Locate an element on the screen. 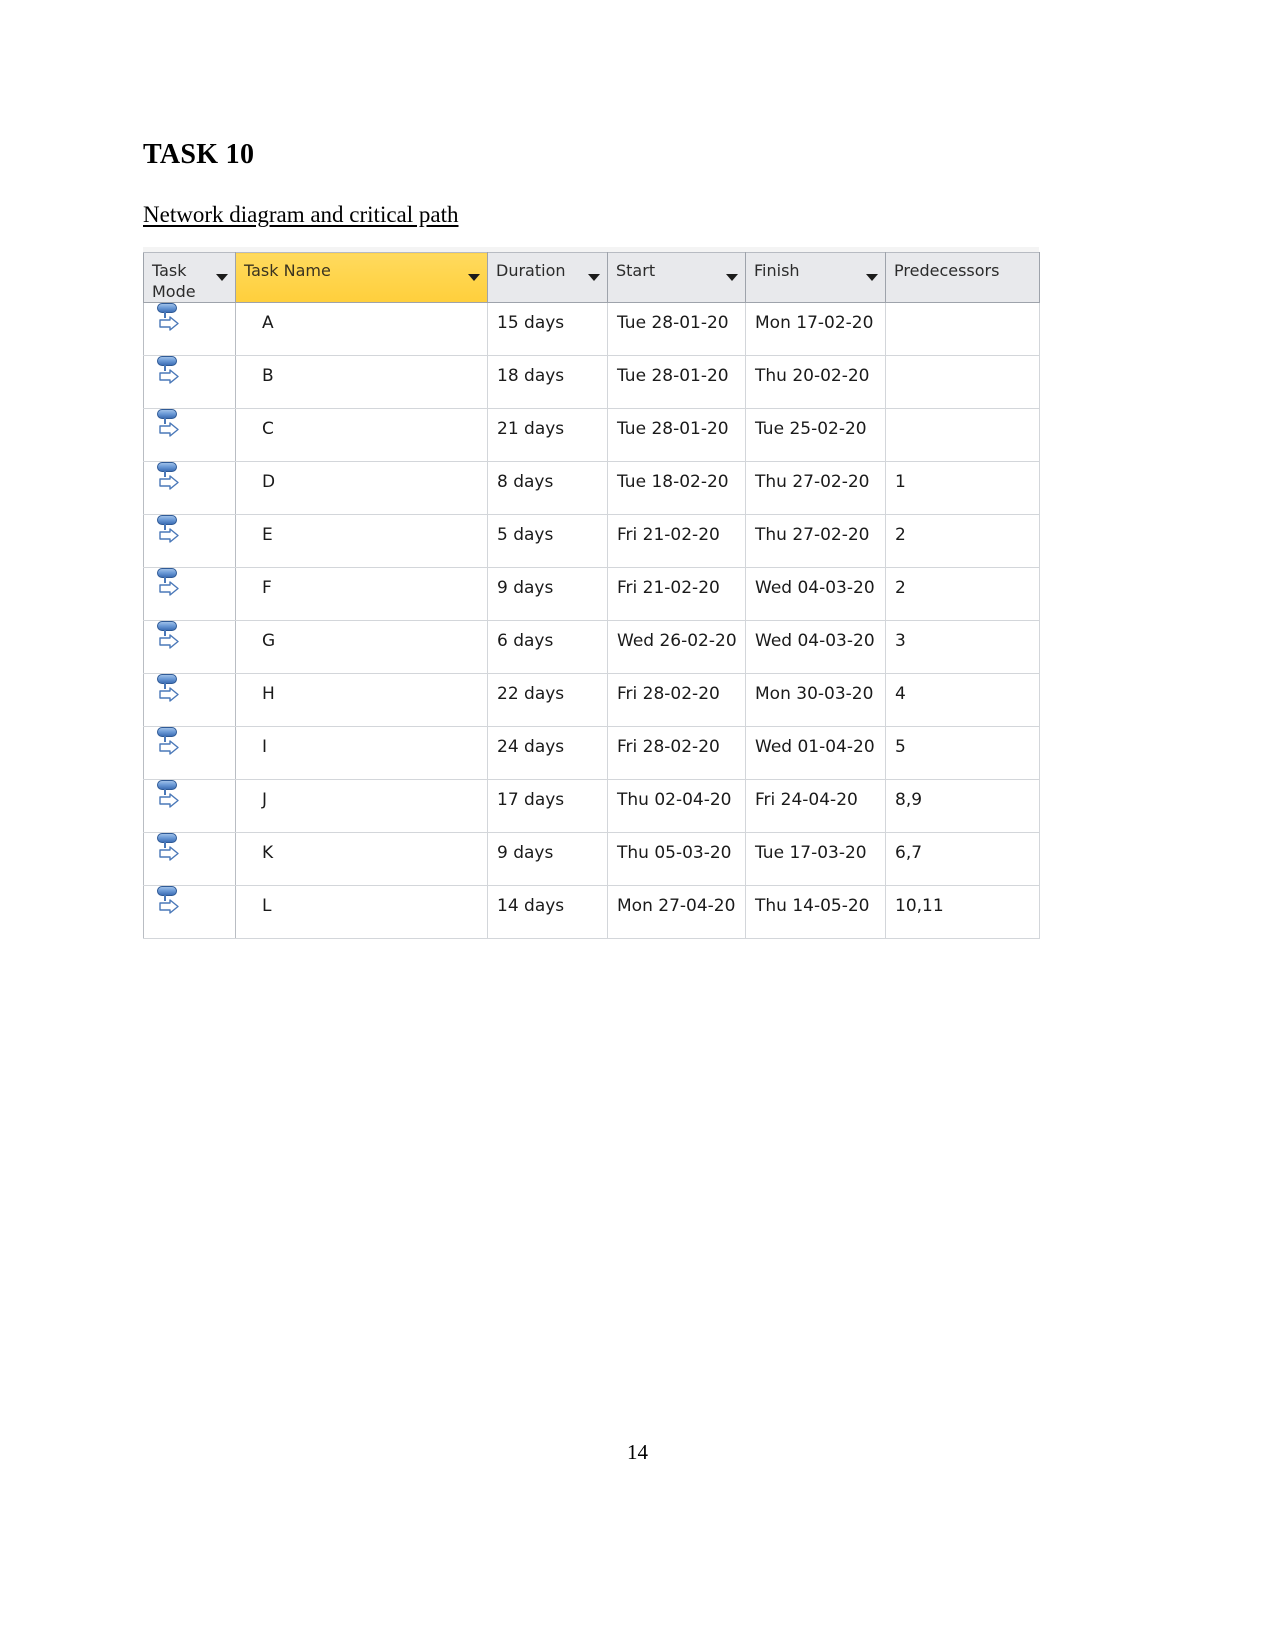  cell-task-name: I is located at coordinates (361, 753).